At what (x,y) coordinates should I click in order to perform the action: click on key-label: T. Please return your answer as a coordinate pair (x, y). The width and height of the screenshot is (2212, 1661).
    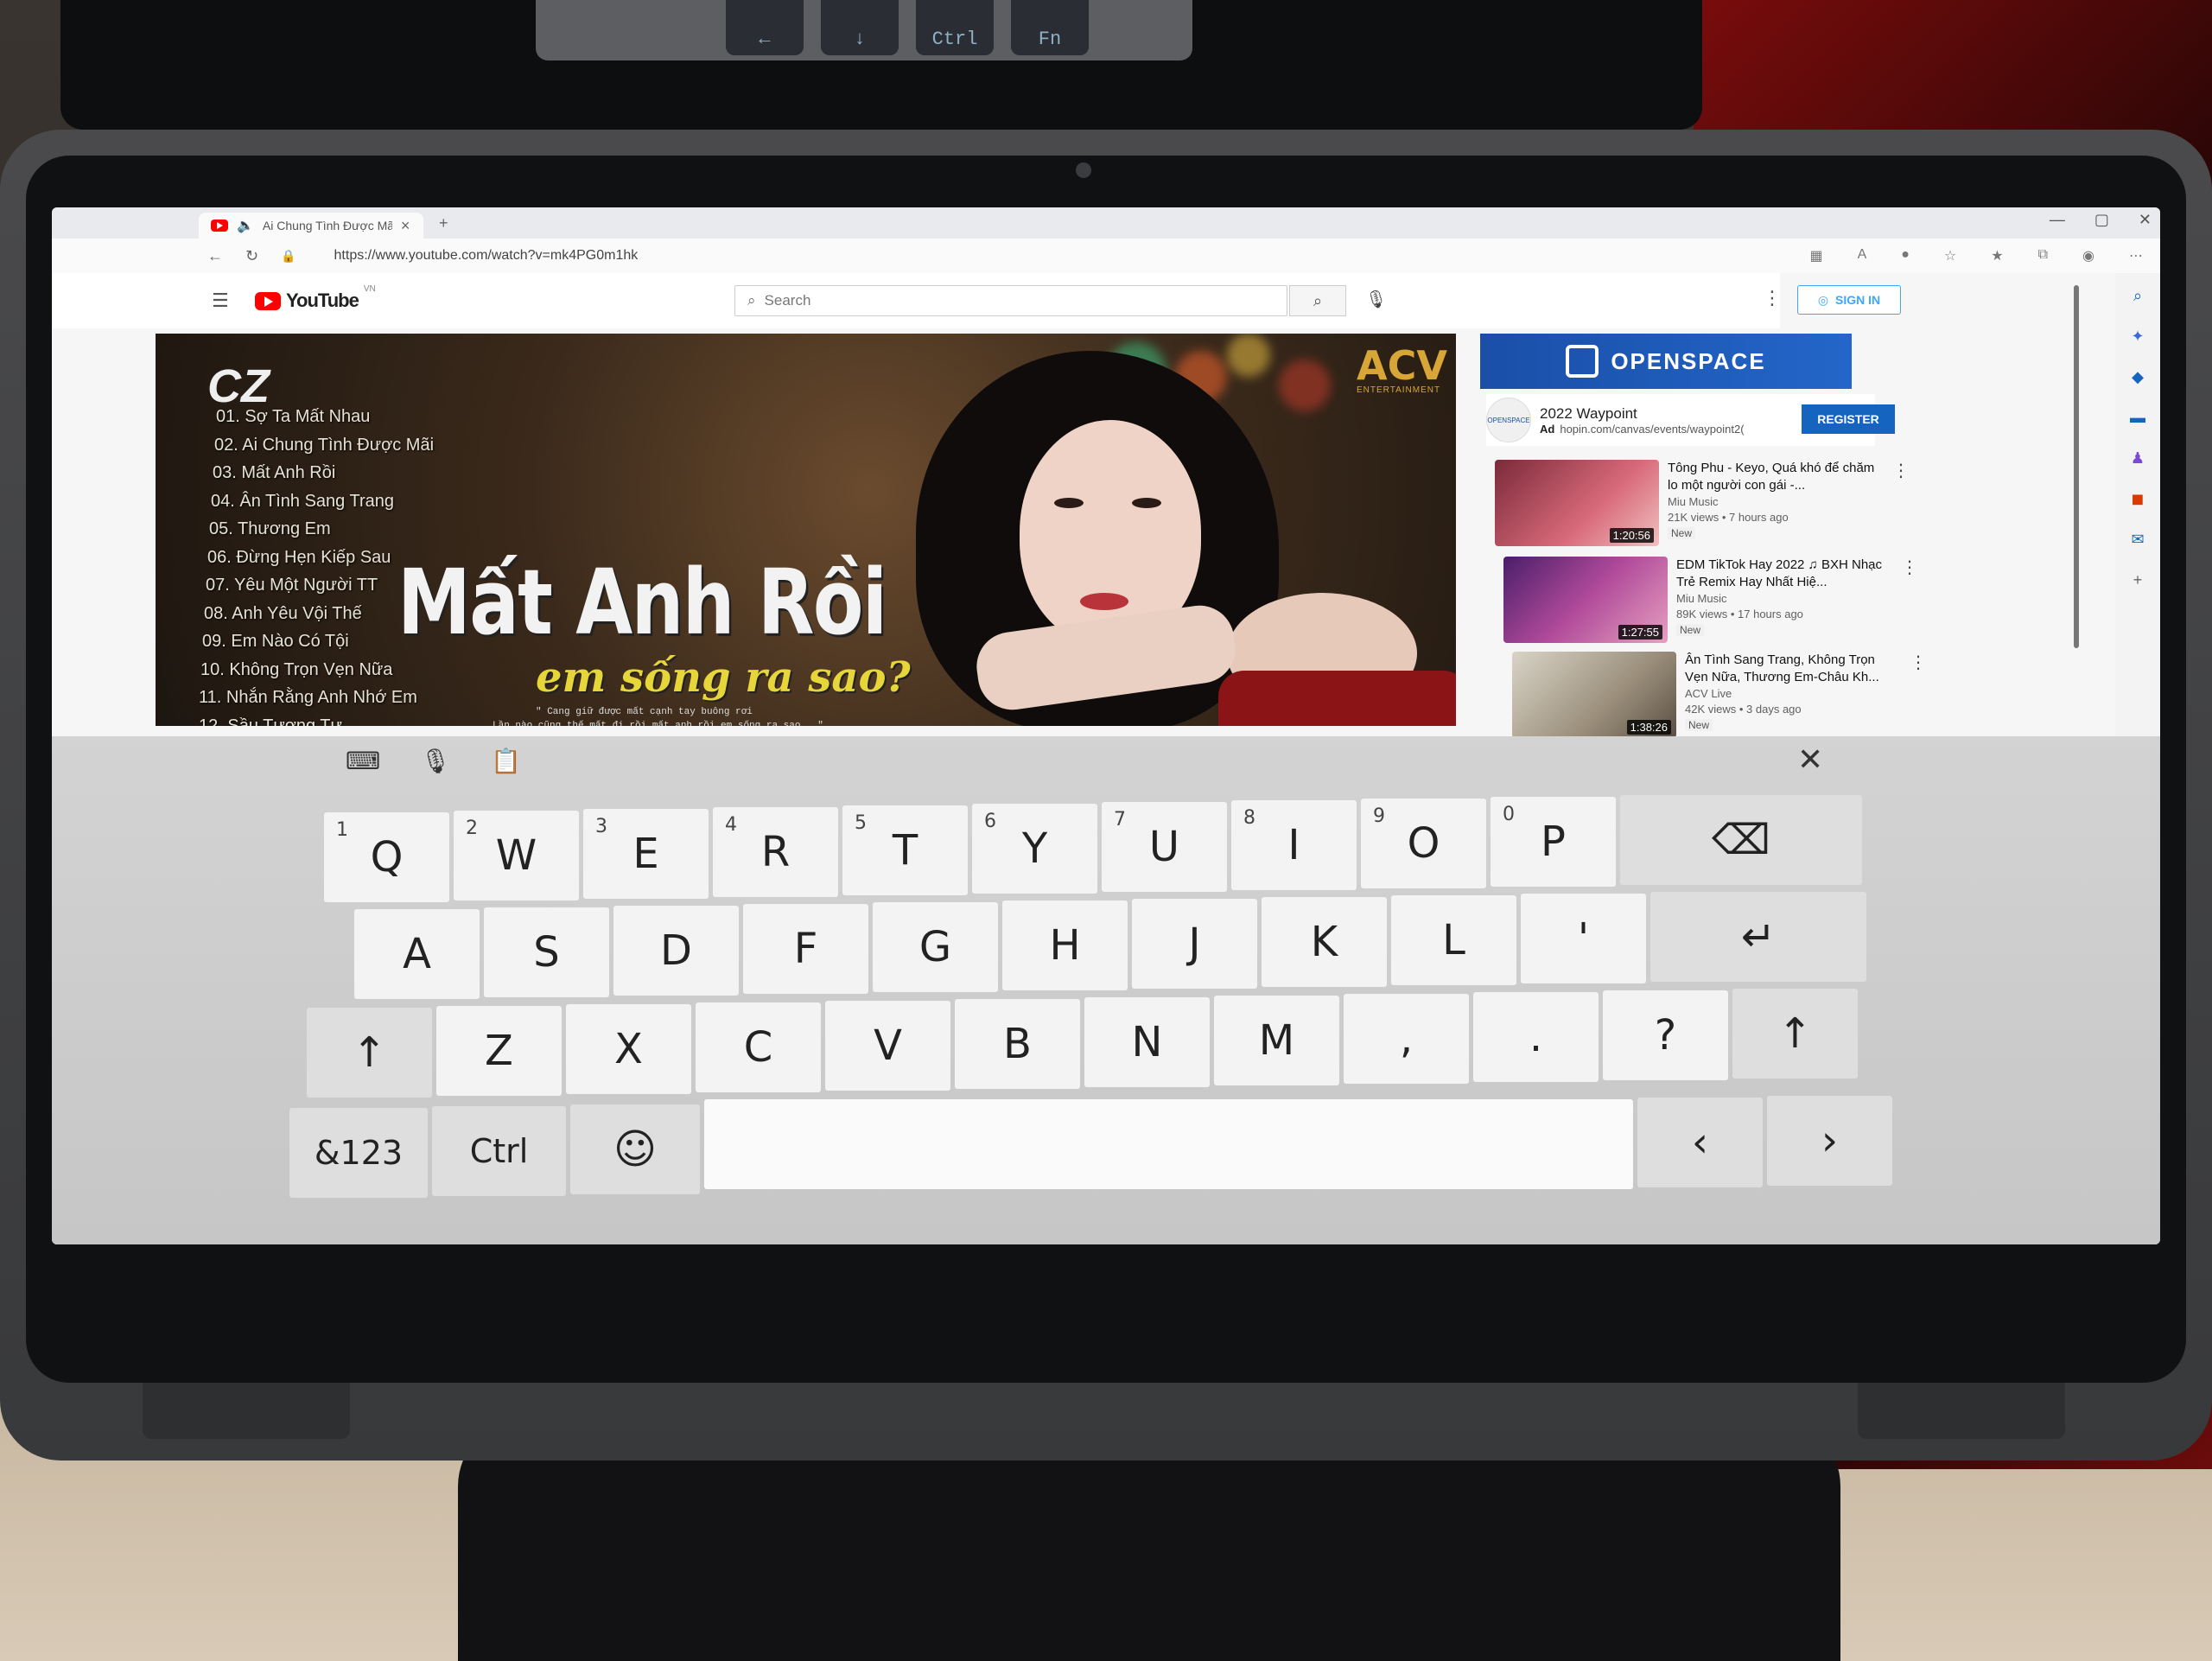
    Looking at the image, I should click on (905, 850).